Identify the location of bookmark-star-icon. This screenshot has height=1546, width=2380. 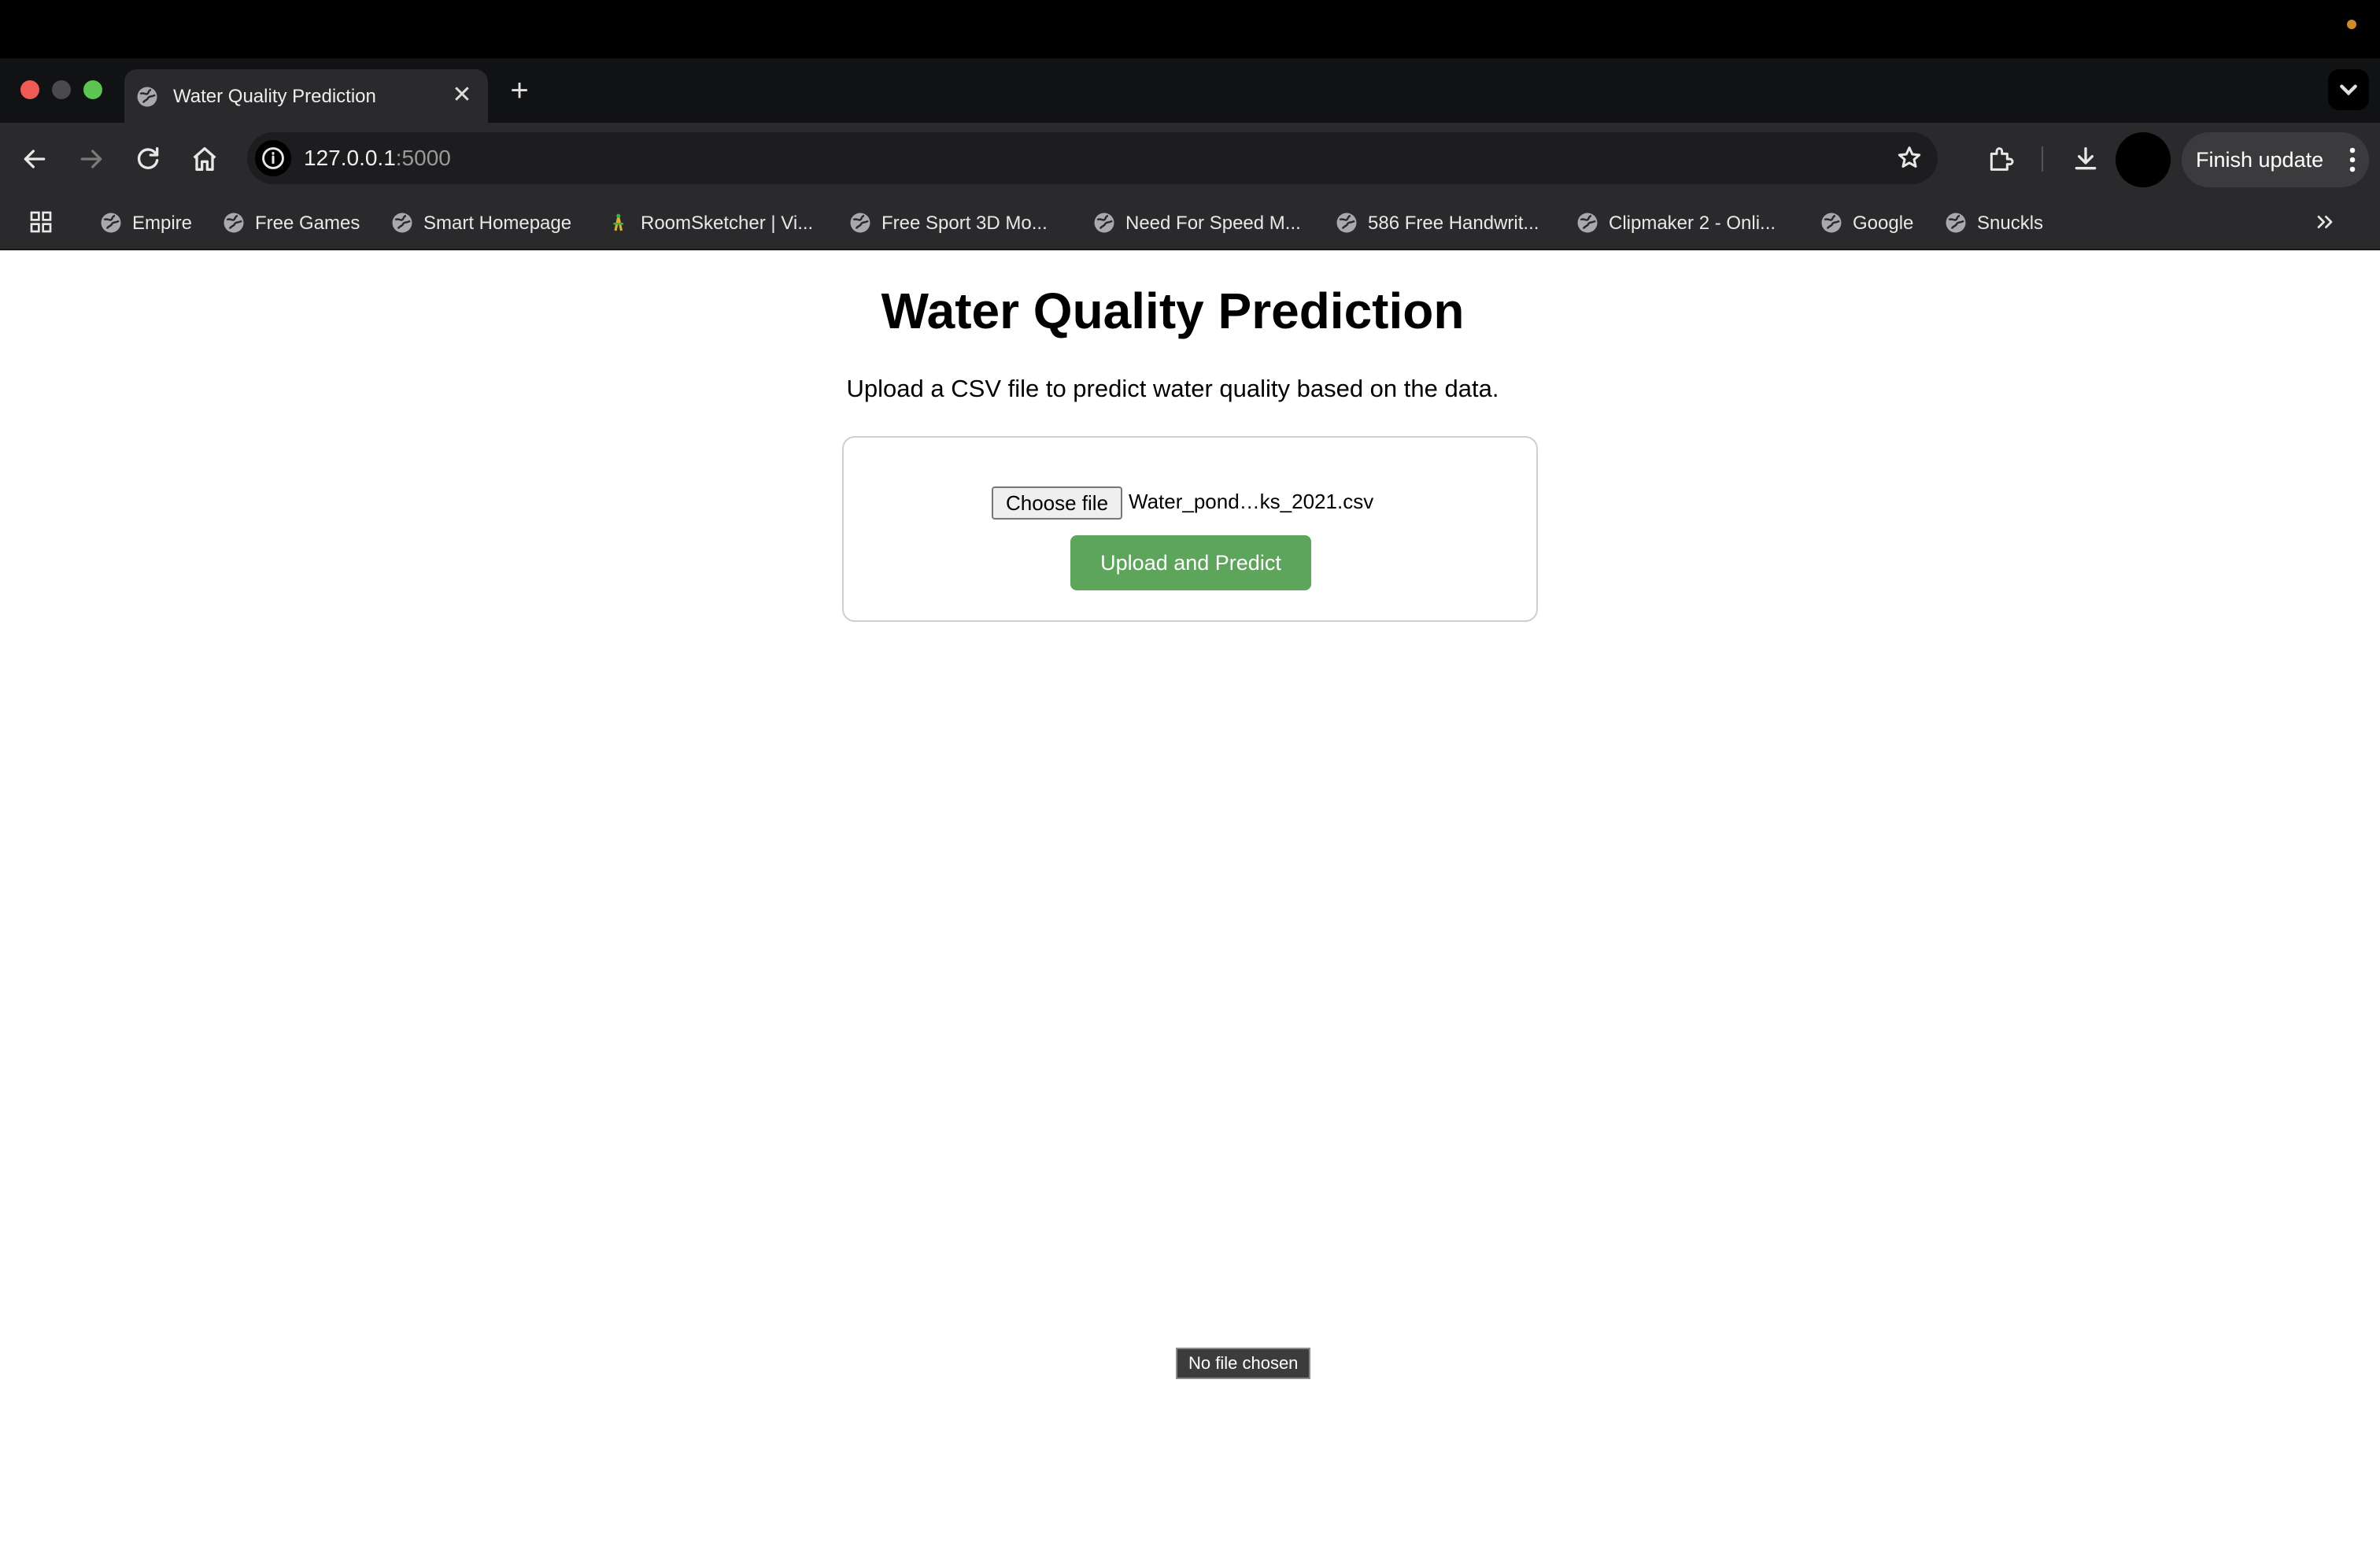
(1909, 158).